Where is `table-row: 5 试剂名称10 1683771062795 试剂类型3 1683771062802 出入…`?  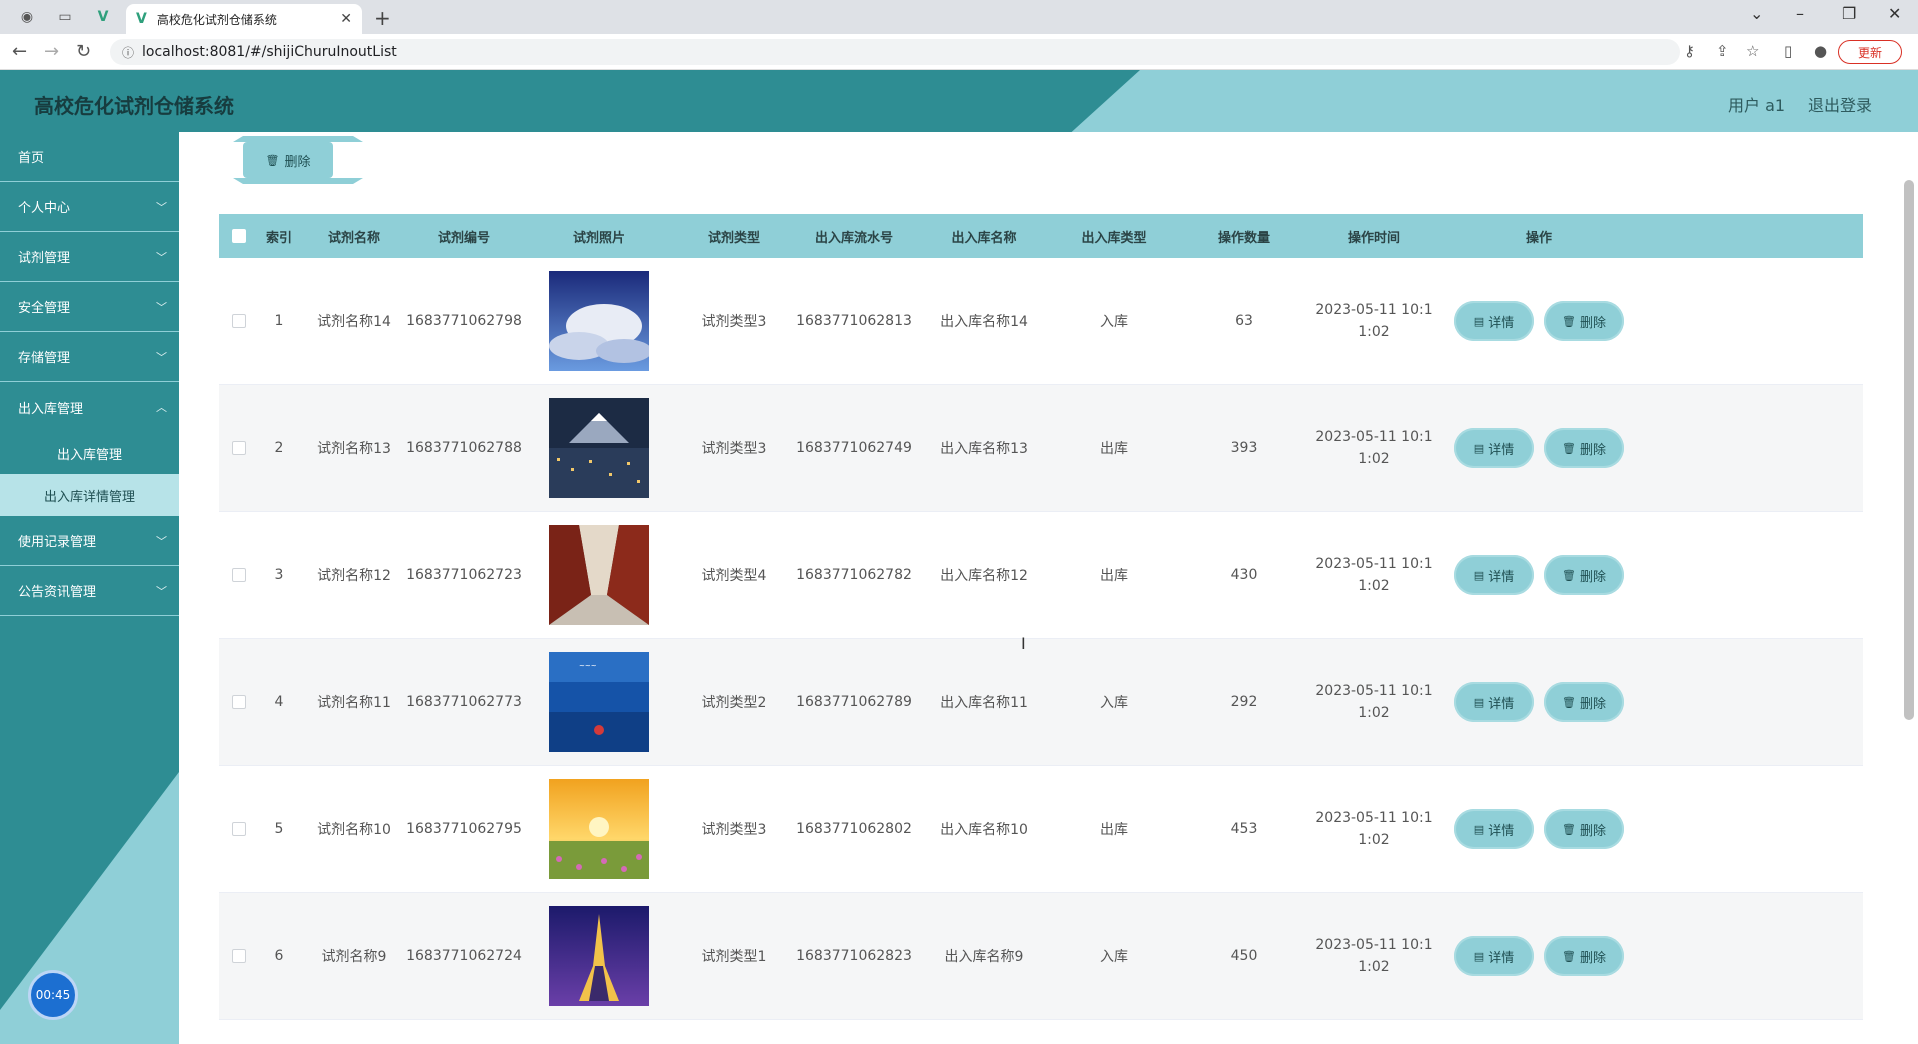 table-row: 5 试剂名称10 1683771062795 试剂类型3 1683771062802 出入… is located at coordinates (1041, 829).